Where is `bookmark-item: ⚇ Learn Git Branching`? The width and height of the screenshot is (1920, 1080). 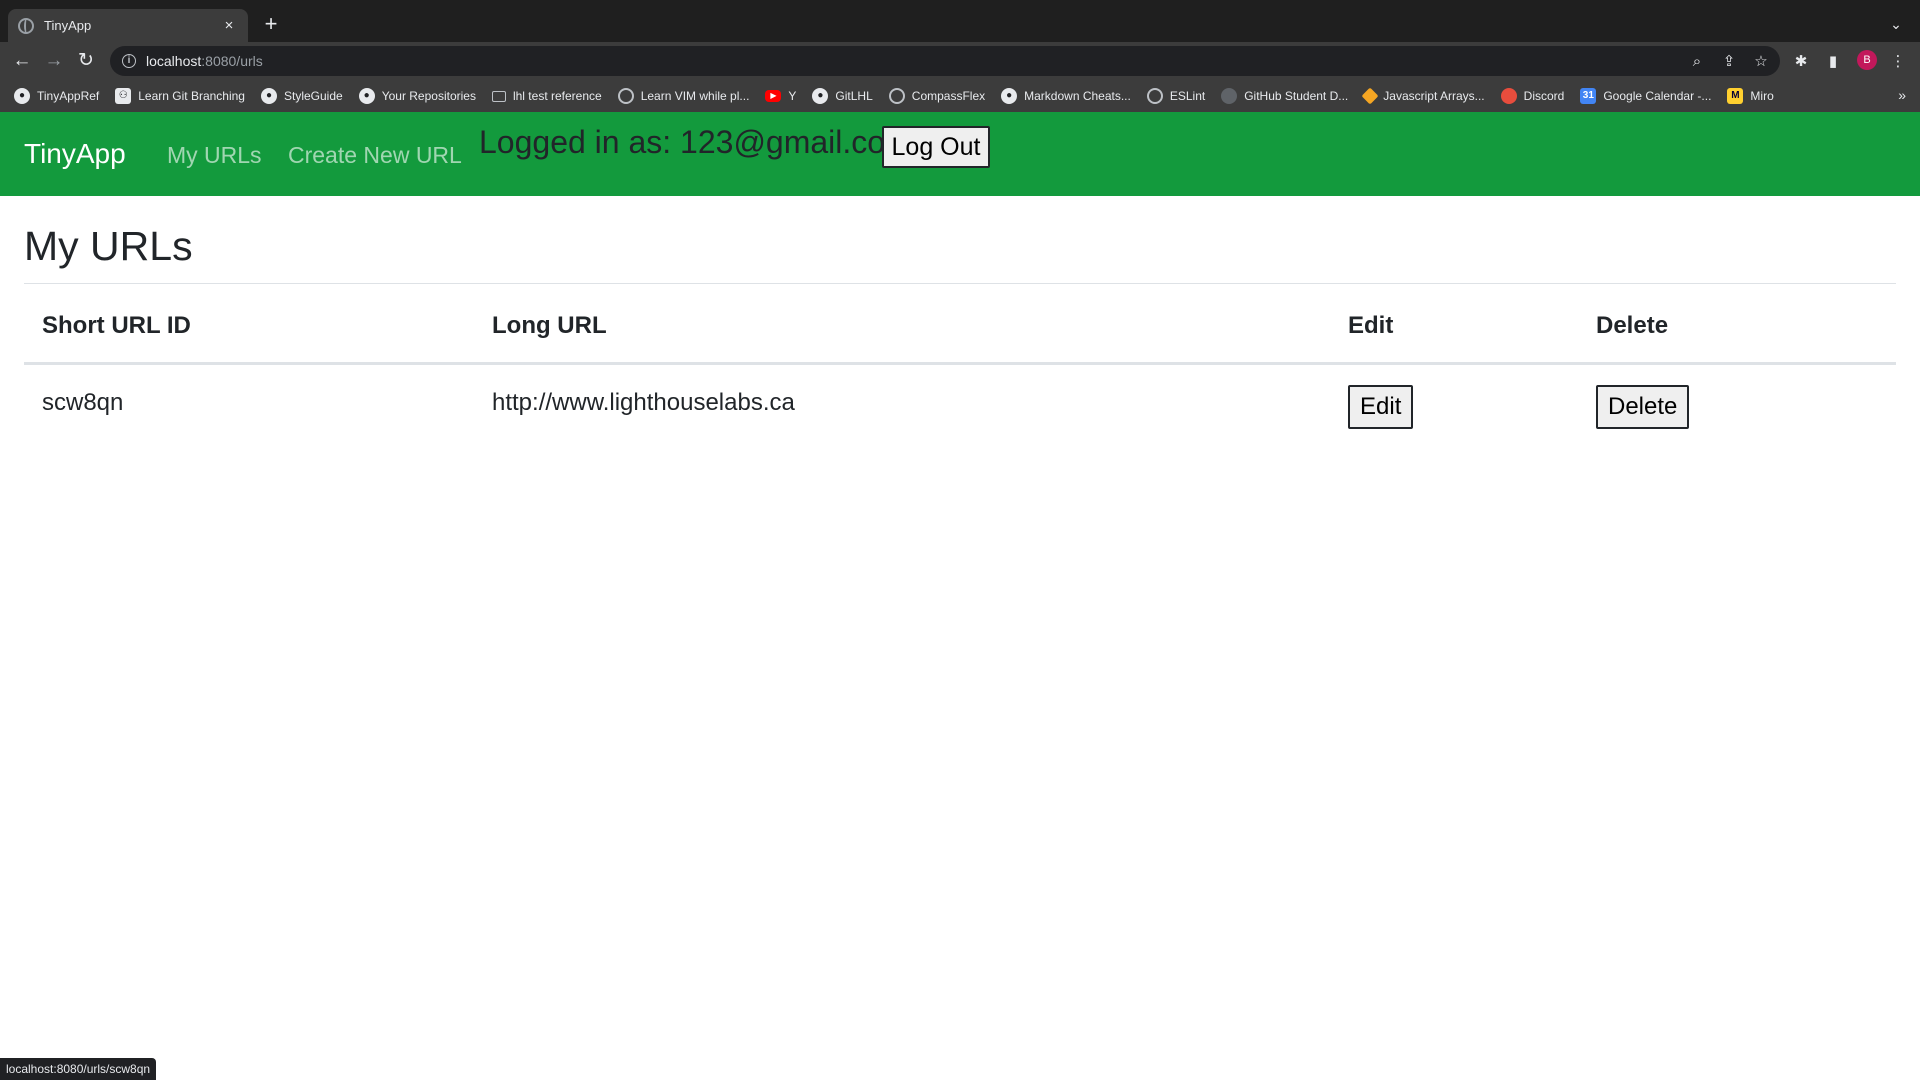
bookmark-item: ⚇ Learn Git Branching is located at coordinates (180, 96).